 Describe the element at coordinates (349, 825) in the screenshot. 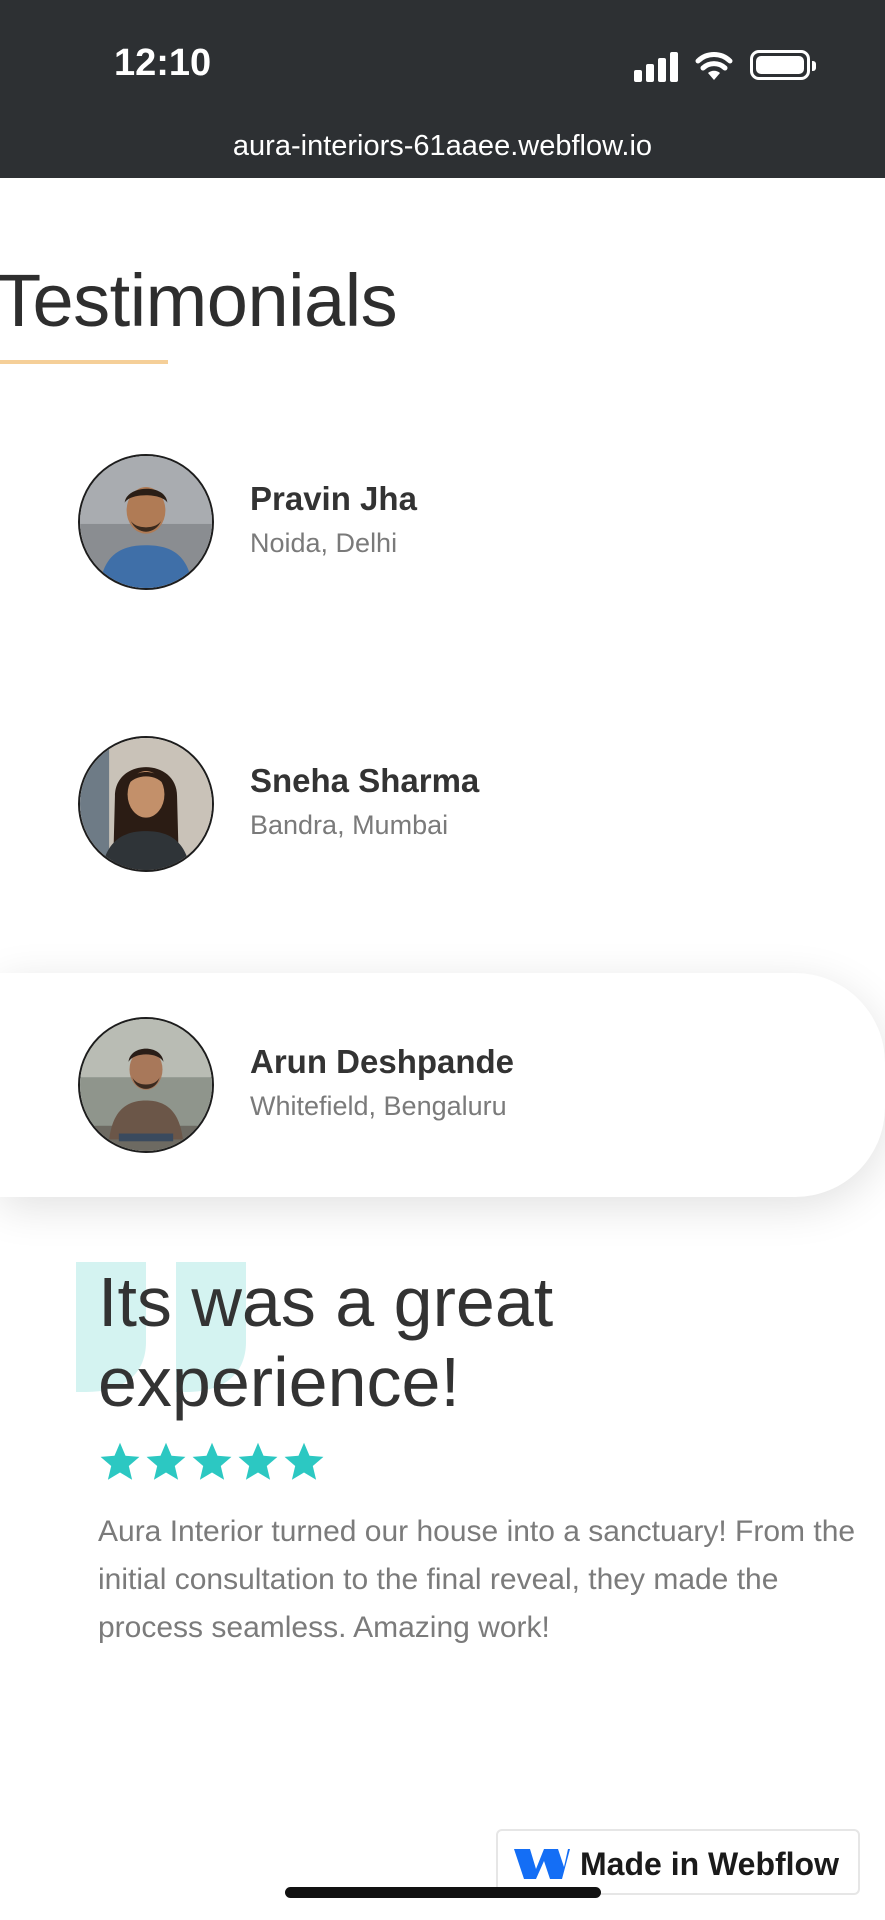

I see `testimonial-location: Bandra, Mumbai` at that location.